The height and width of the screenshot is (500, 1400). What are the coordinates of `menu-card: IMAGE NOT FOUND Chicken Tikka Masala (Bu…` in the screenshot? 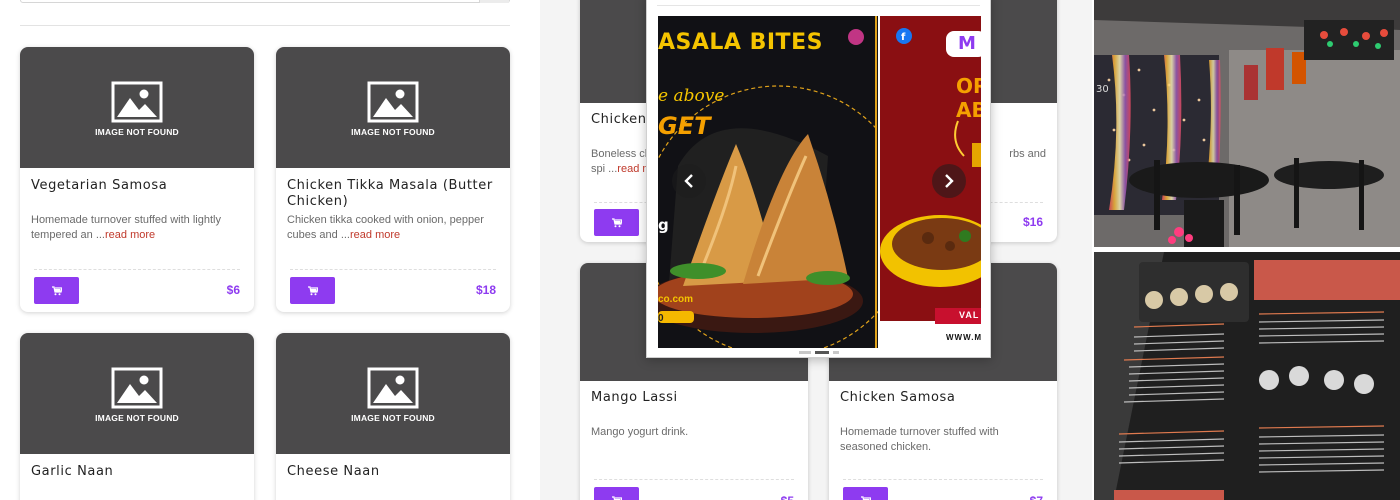 It's located at (393, 179).